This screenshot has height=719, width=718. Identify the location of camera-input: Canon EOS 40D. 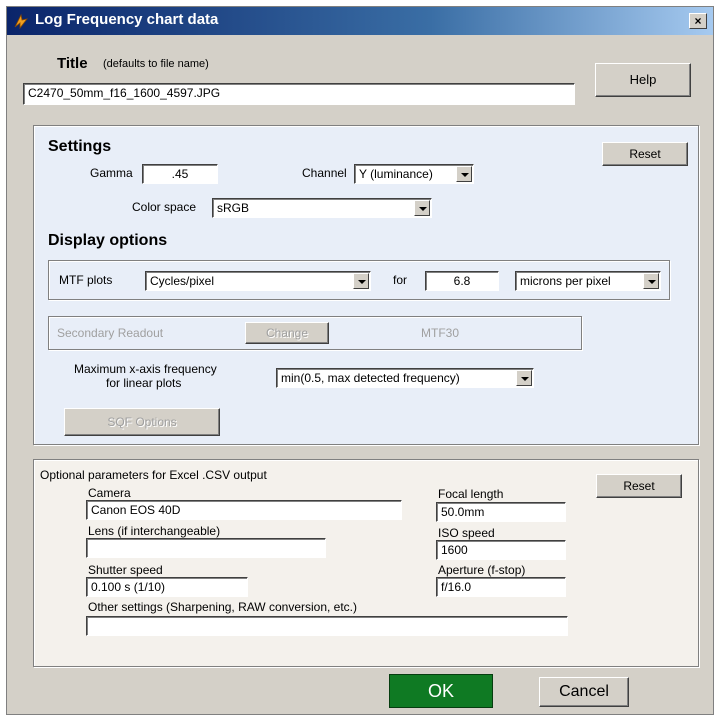
(244, 510).